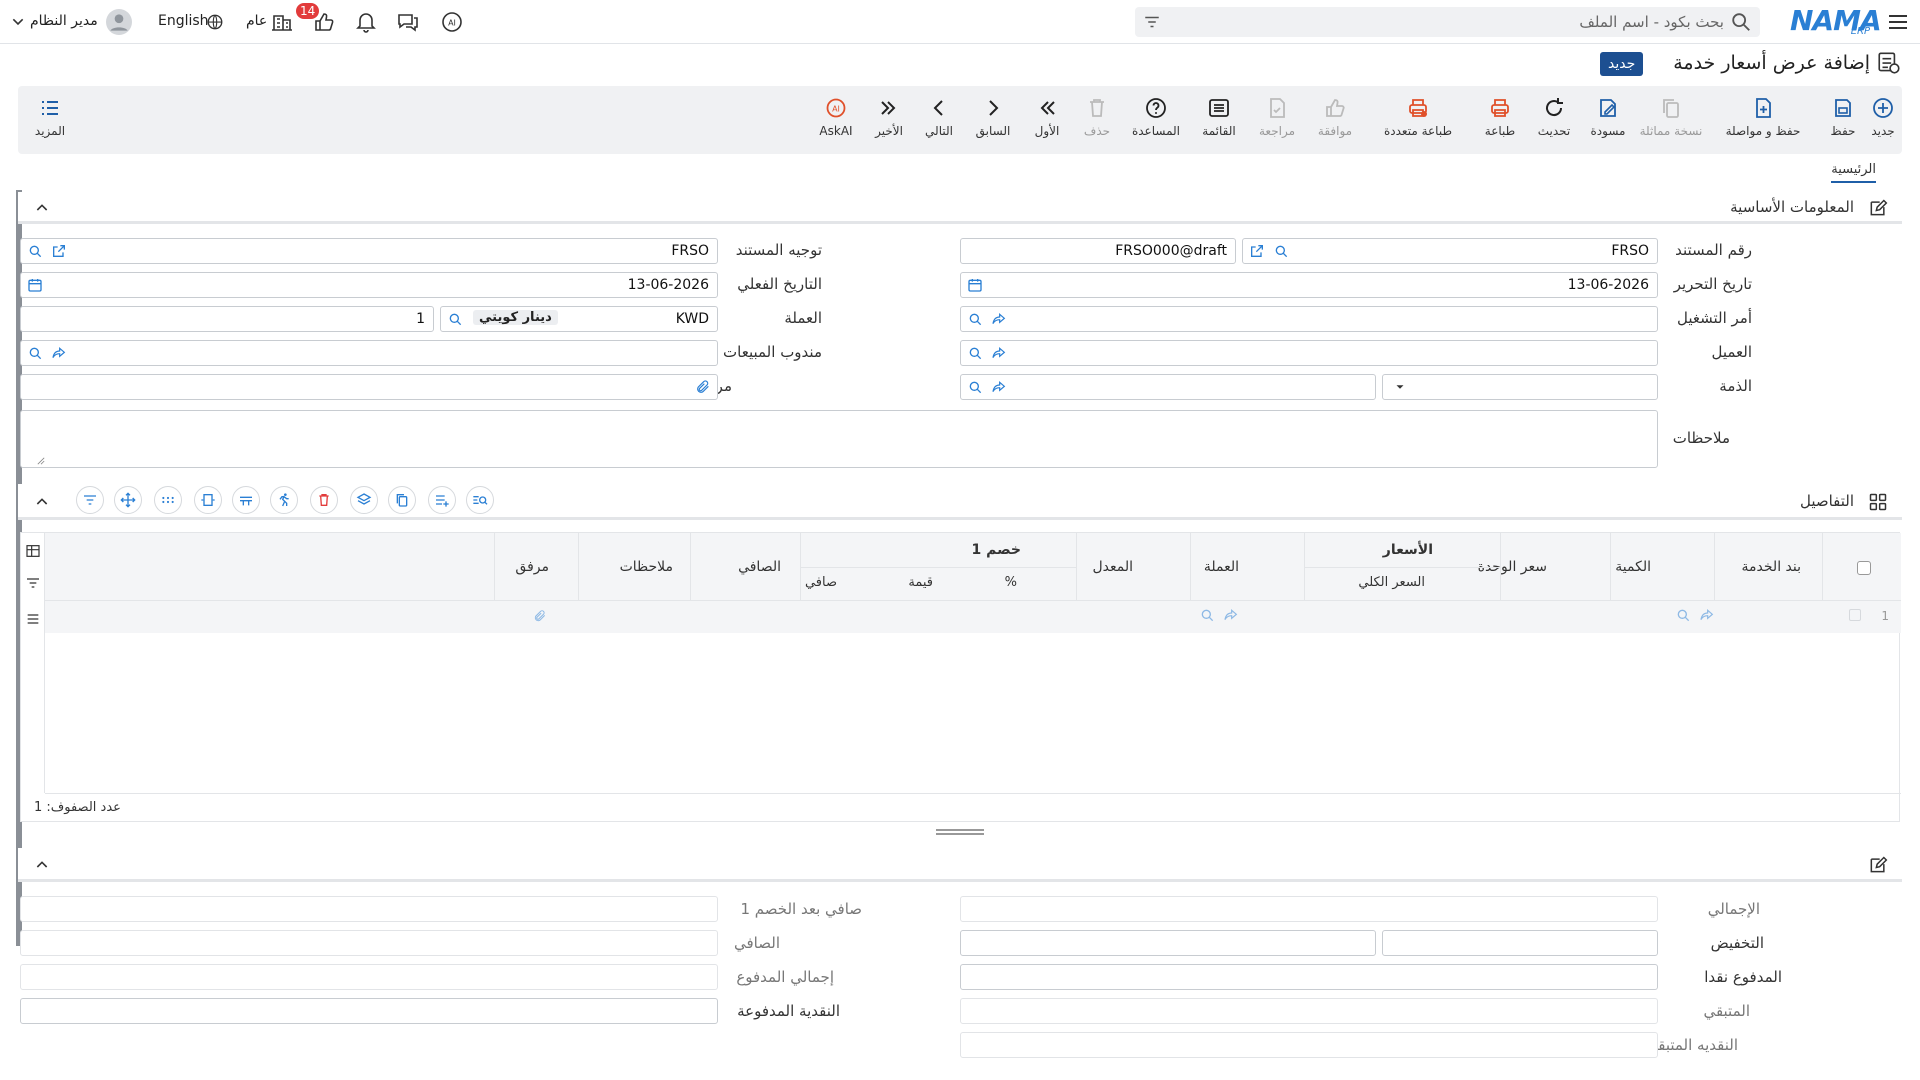 The image size is (1920, 1080). Describe the element at coordinates (452, 22) in the screenshot. I see `ai-assistant-icon: AI` at that location.